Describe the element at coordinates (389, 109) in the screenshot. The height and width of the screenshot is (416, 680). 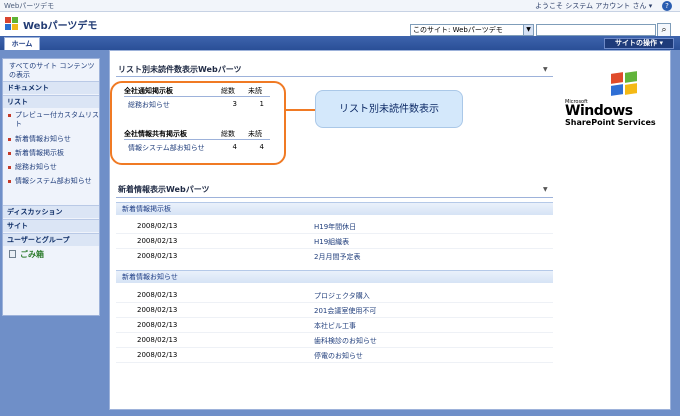
I see `callout-label: リスト別未読件数表示` at that location.